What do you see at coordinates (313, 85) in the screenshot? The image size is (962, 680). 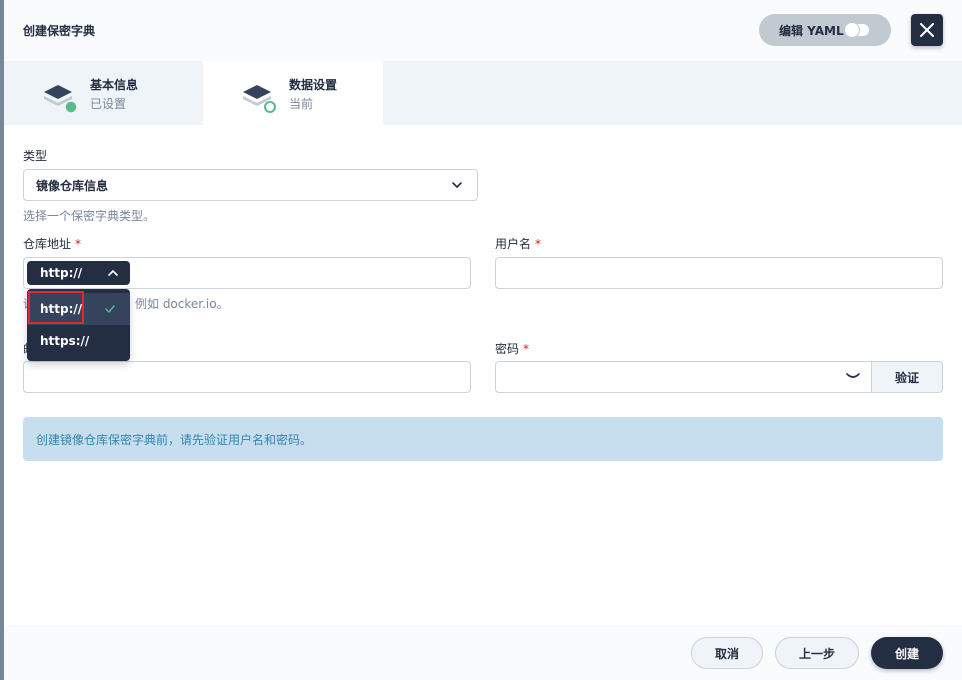 I see `step-name: 数据设置` at bounding box center [313, 85].